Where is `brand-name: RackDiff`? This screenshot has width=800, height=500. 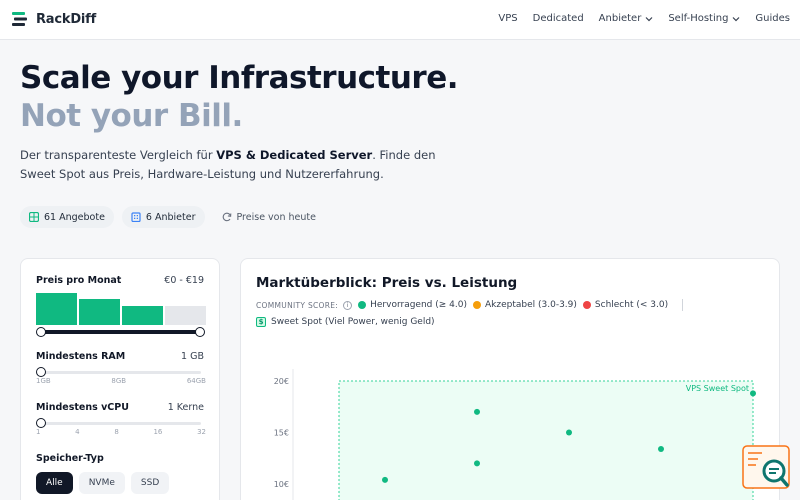 brand-name: RackDiff is located at coordinates (66, 19).